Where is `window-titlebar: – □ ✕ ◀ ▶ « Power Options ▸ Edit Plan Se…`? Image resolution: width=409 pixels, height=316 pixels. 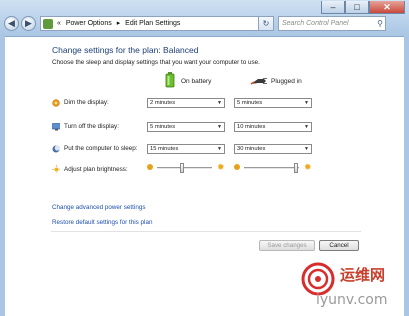 window-titlebar: – □ ✕ ◀ ▶ « Power Options ▸ Edit Plan Se… is located at coordinates (204, 18).